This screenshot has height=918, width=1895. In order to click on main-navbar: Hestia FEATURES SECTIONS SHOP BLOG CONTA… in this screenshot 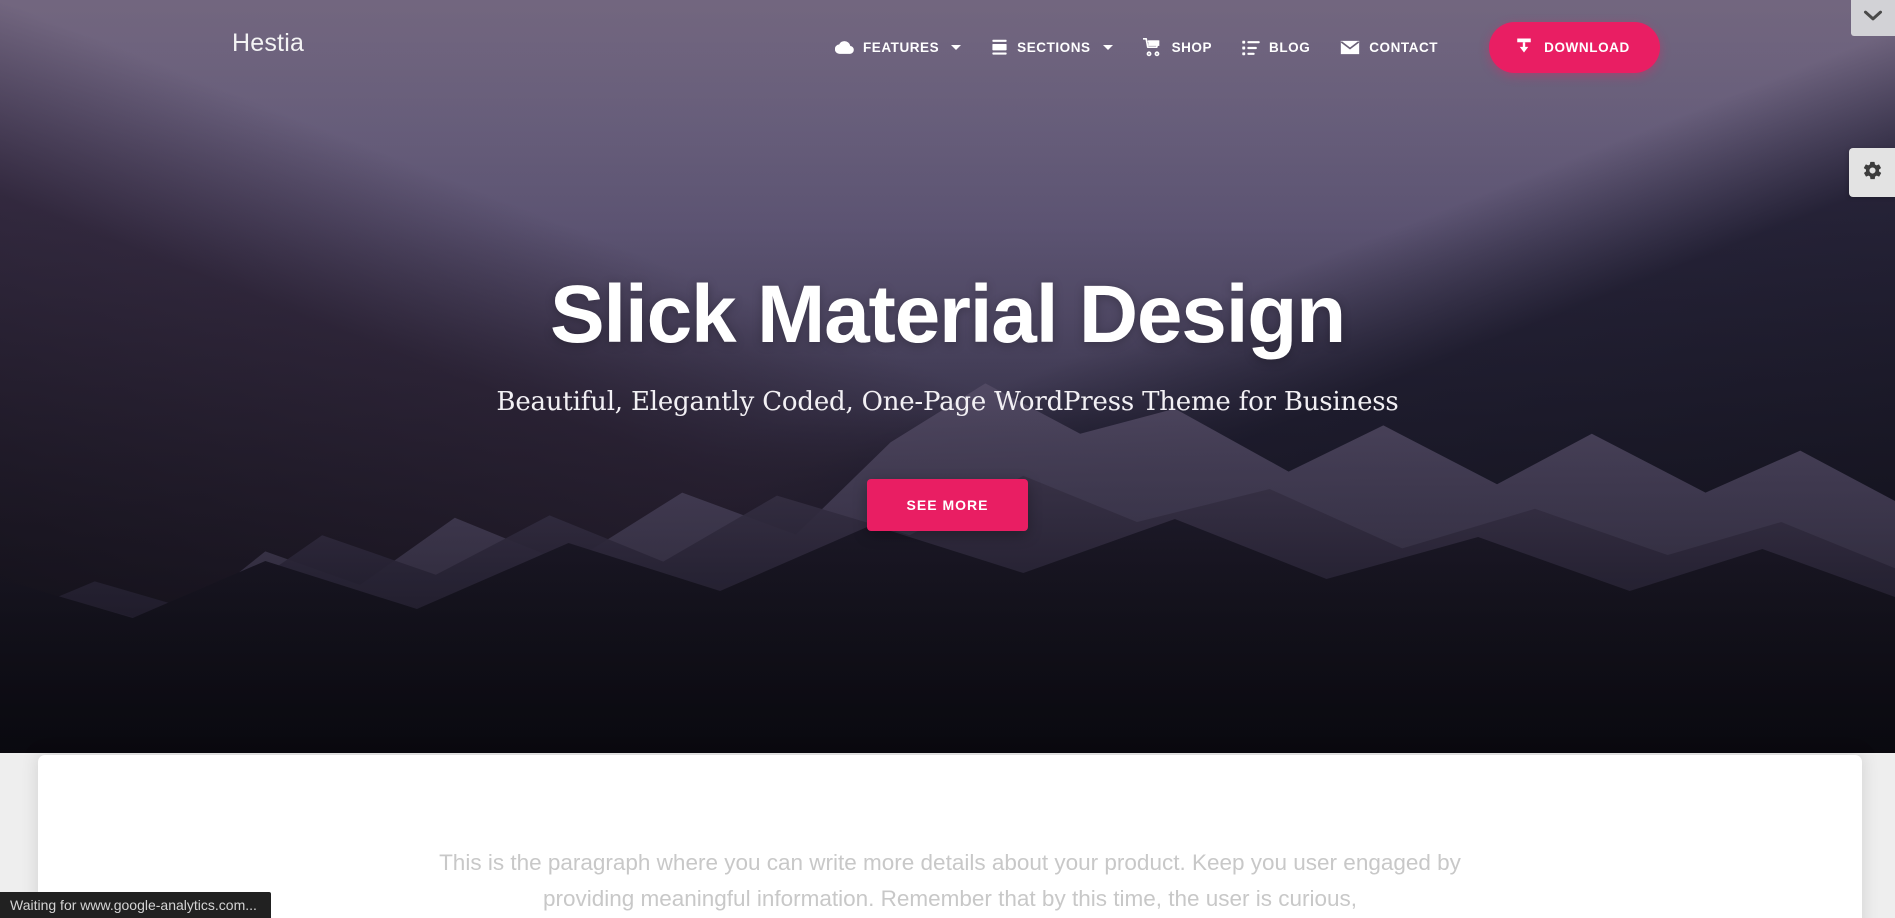, I will do `click(947, 43)`.